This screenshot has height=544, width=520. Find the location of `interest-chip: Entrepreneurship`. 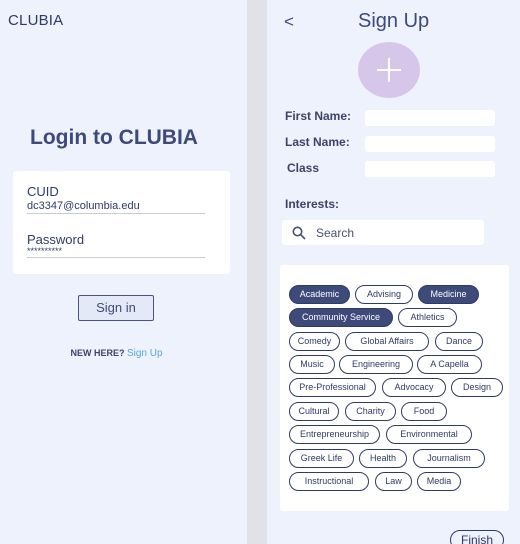

interest-chip: Entrepreneurship is located at coordinates (334, 434).